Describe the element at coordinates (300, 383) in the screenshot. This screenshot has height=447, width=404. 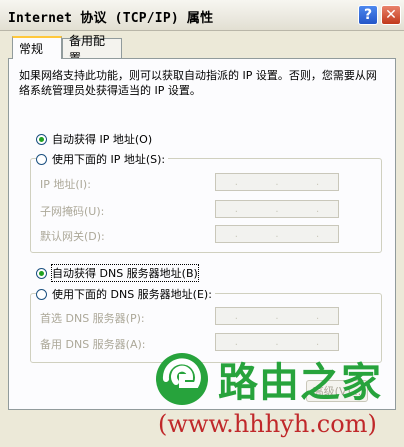
I see `watermark-brand: 路由之家` at that location.